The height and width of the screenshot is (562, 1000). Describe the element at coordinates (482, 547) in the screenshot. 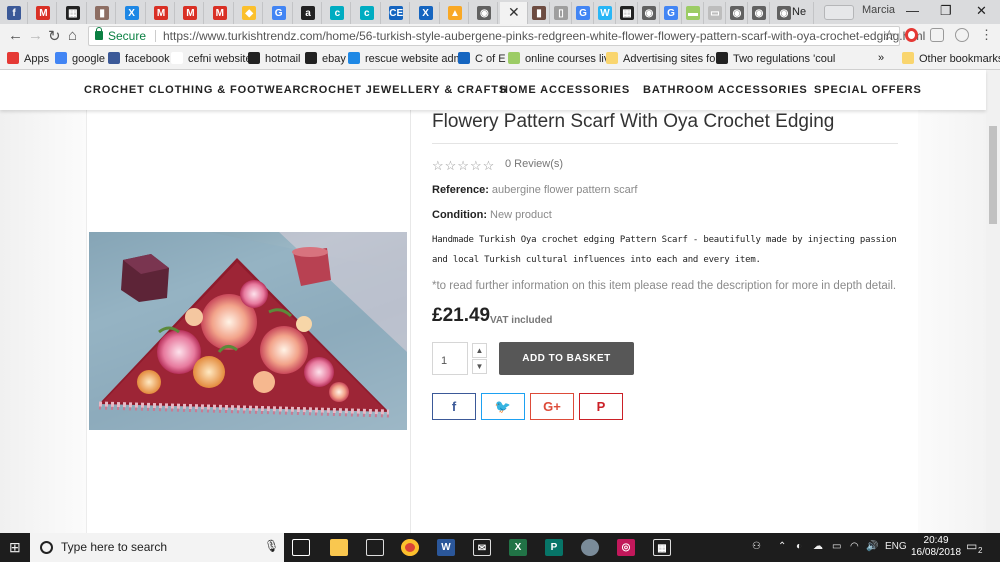

I see `mail-icon: ✉` at that location.